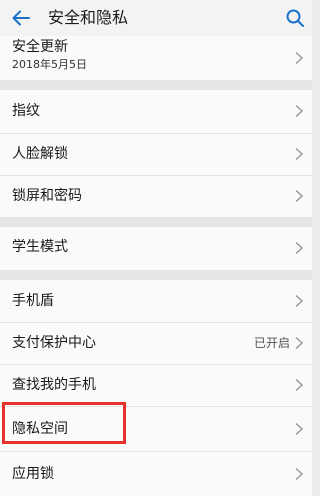  I want to click on settings-row-security-update: 安全更新 2018年5月5日, so click(156, 58).